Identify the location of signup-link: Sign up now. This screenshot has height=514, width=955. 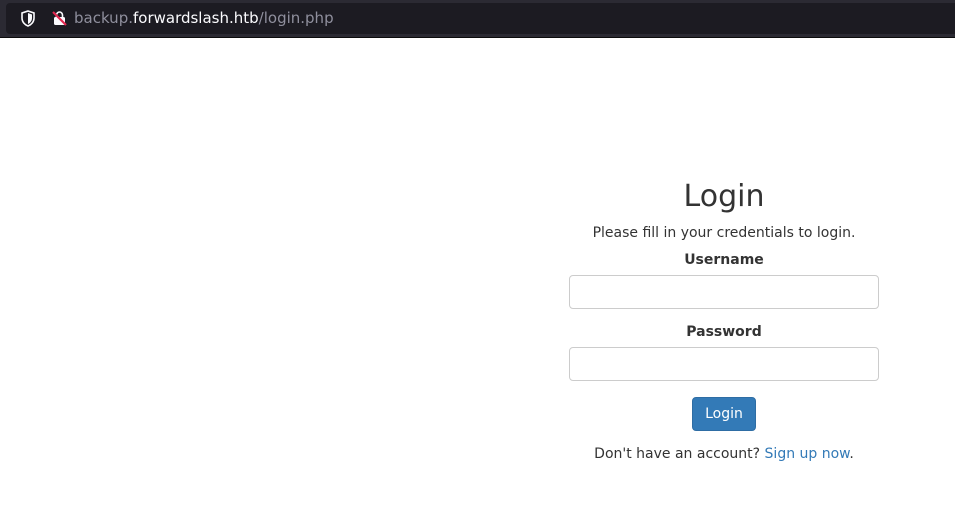
(807, 454).